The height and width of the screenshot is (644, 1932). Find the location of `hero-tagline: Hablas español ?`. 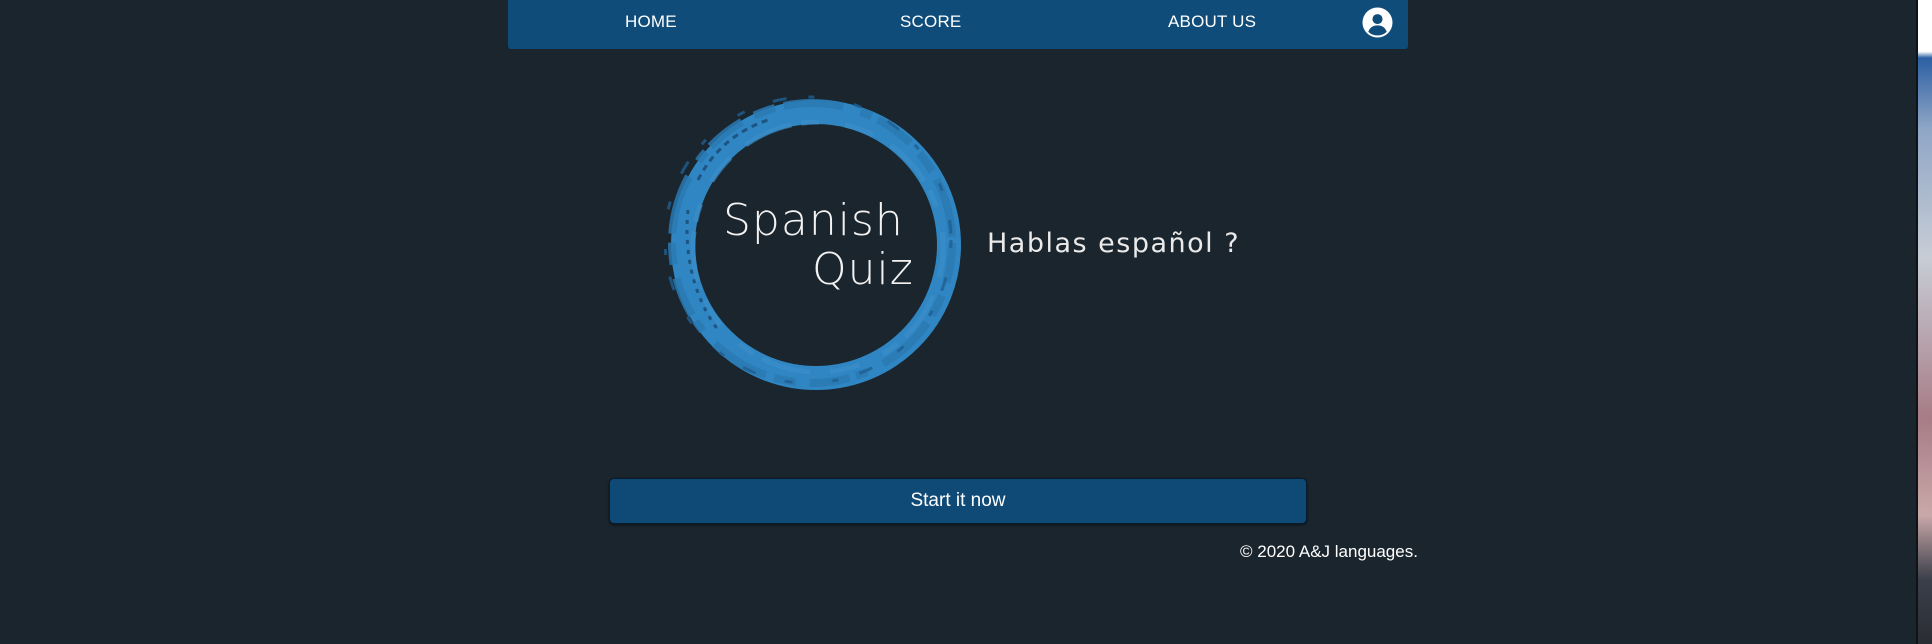

hero-tagline: Hablas español ? is located at coordinates (1114, 243).